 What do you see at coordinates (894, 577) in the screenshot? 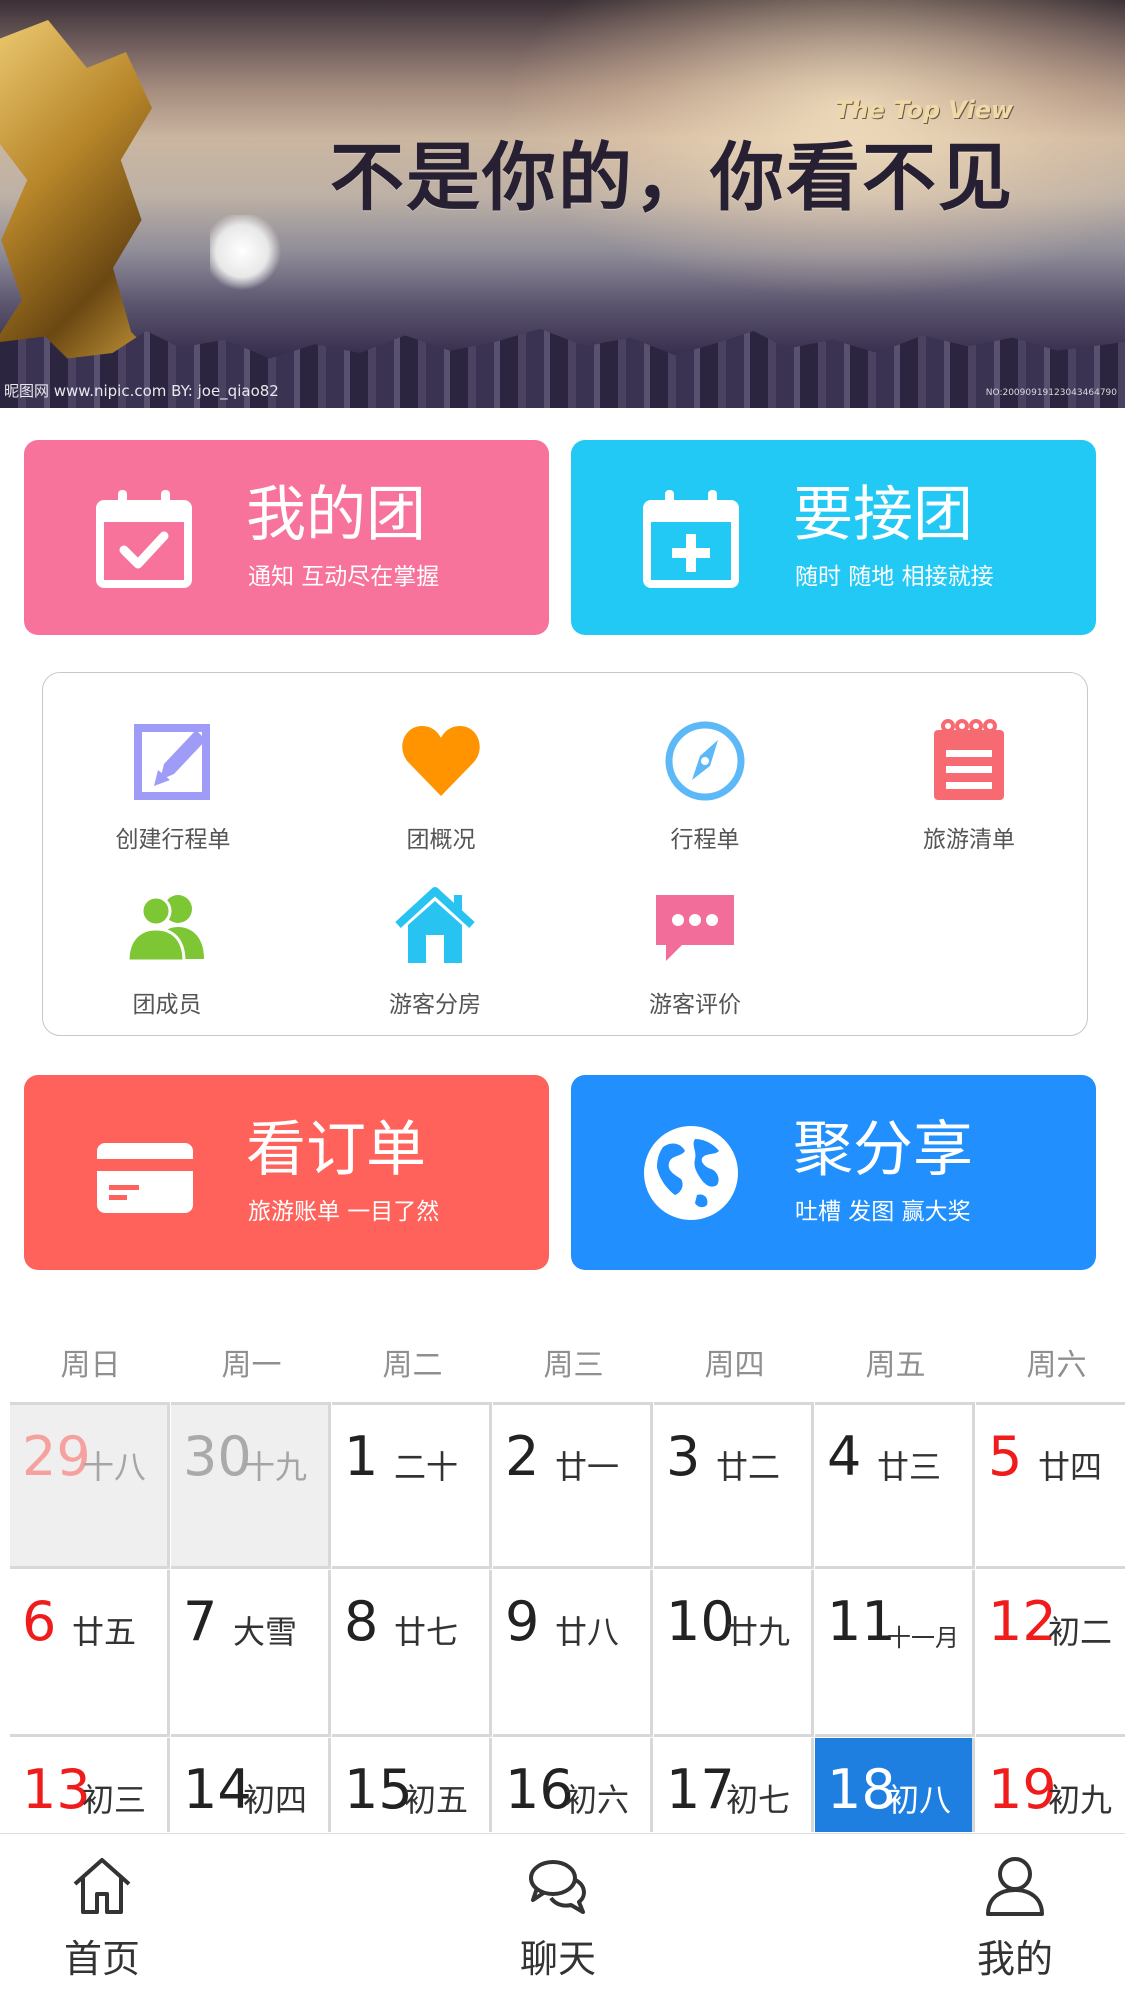
I see `join-group-subtitle: 随时 随地 相接就接` at bounding box center [894, 577].